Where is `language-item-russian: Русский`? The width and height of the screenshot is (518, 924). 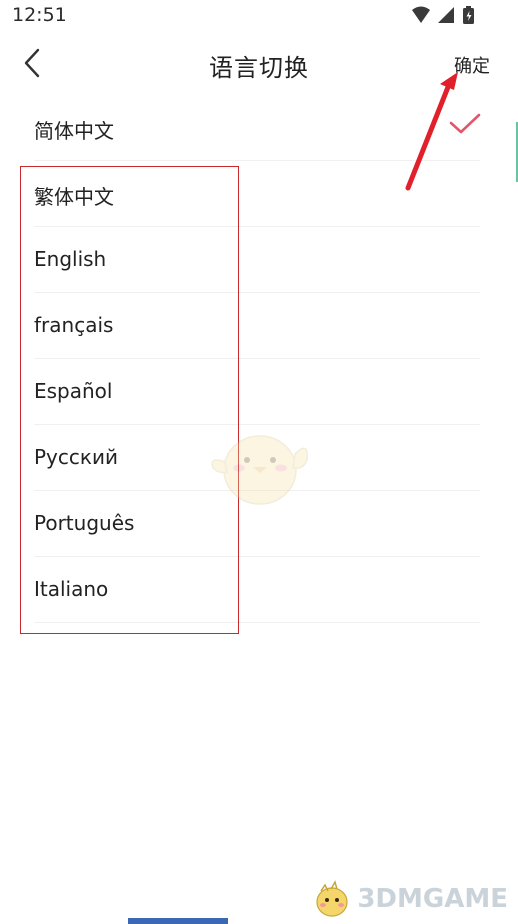 language-item-russian: Русский is located at coordinates (259, 458).